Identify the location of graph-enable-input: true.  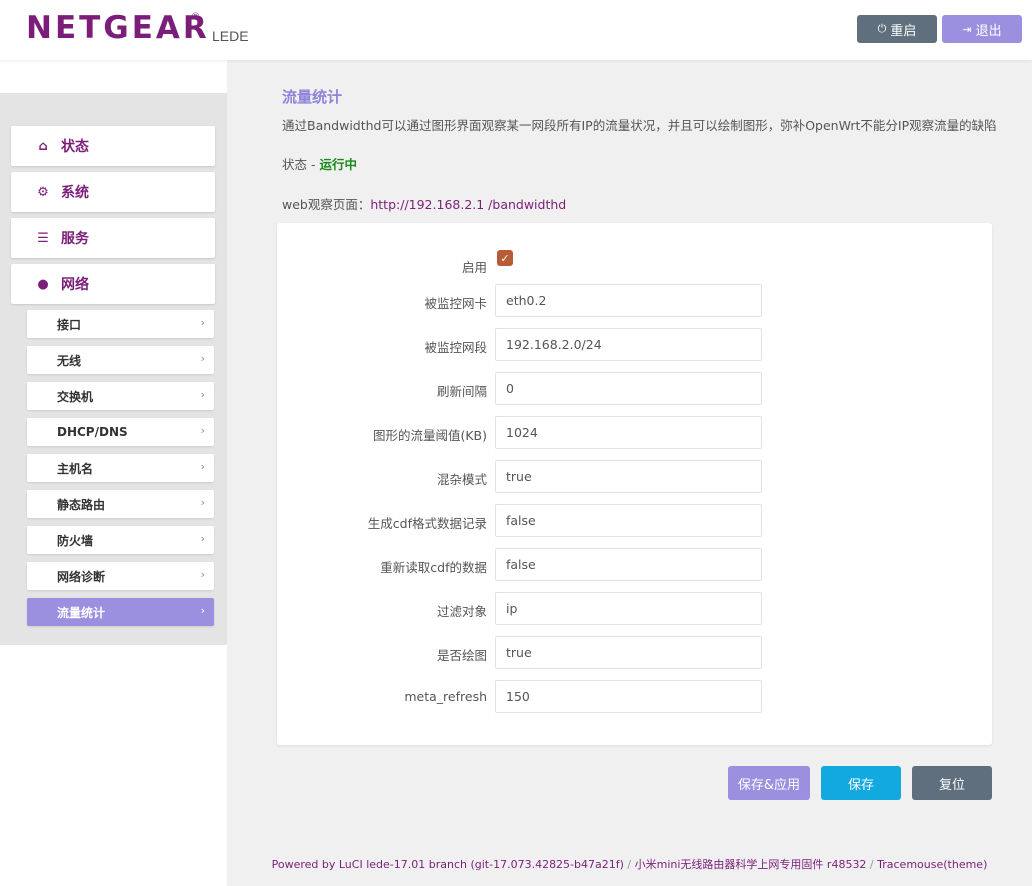
(628, 652).